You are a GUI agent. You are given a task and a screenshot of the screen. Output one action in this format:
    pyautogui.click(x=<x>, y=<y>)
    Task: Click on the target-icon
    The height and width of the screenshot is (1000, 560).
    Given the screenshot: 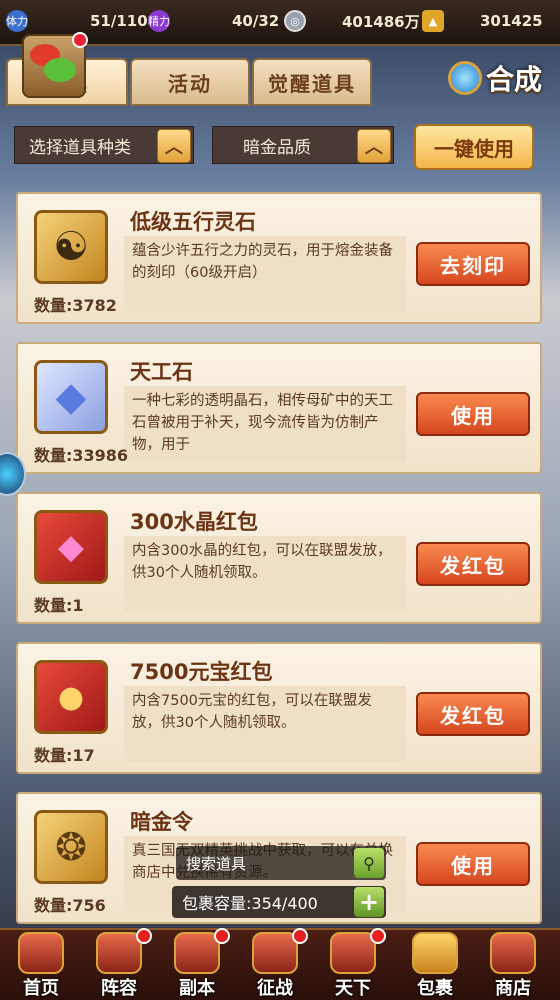 What is the action you would take?
    pyautogui.click(x=275, y=953)
    